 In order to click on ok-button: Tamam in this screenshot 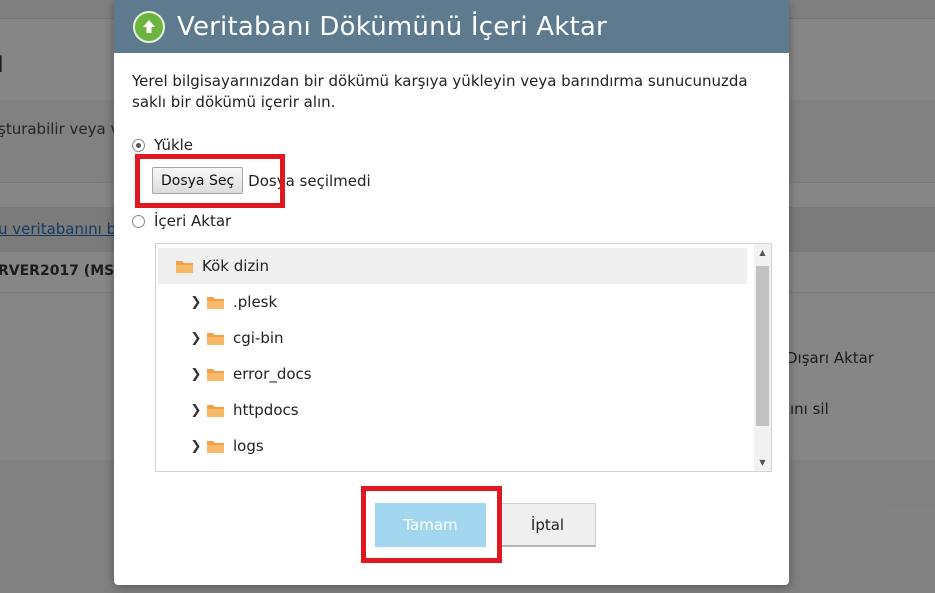, I will do `click(430, 525)`.